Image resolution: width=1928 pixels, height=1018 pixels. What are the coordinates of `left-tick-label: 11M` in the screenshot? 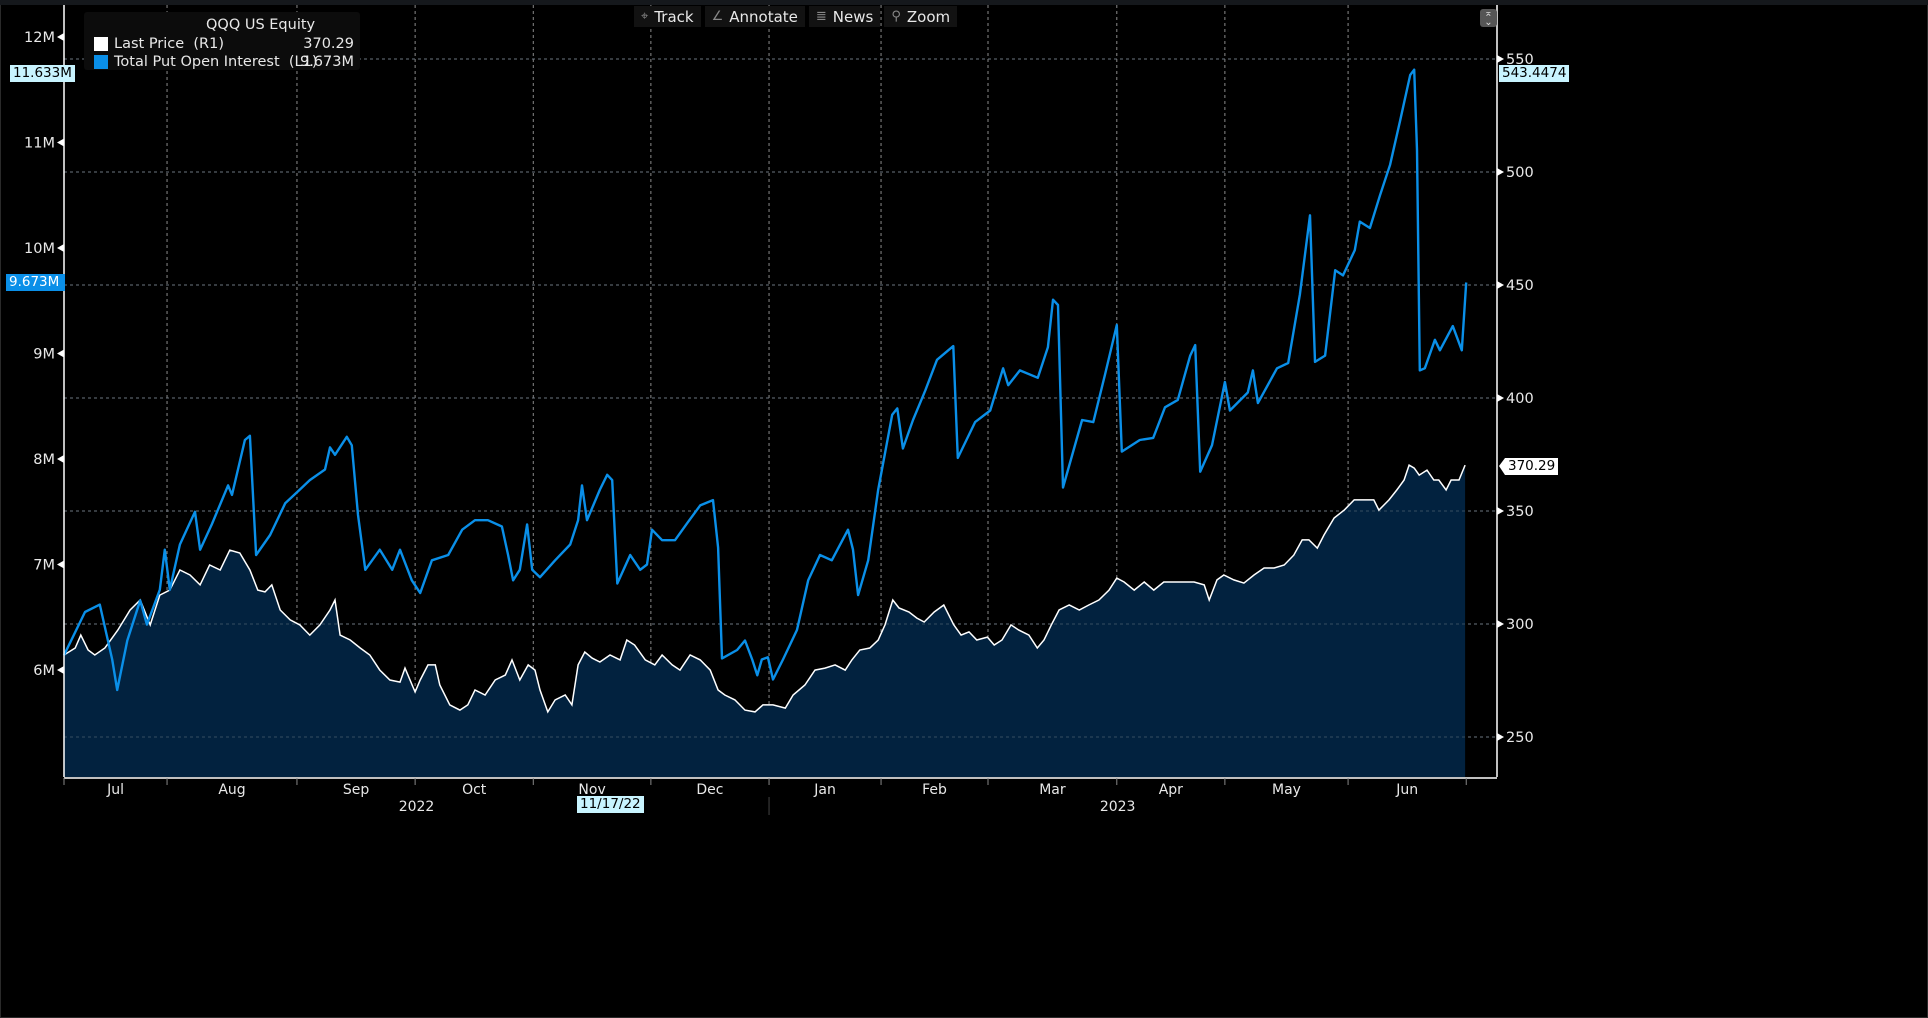 It's located at (39, 144).